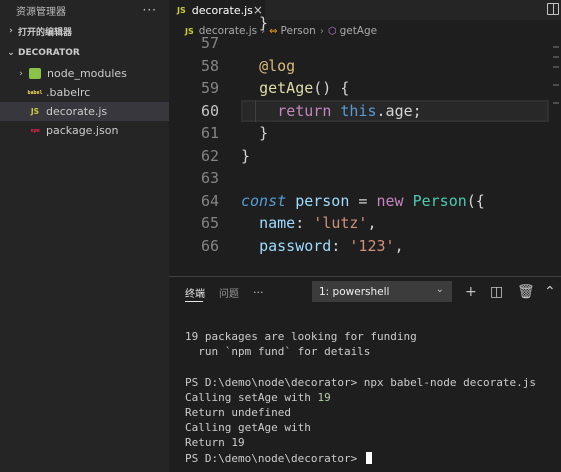  I want to click on code-token: '123', so click(372, 245).